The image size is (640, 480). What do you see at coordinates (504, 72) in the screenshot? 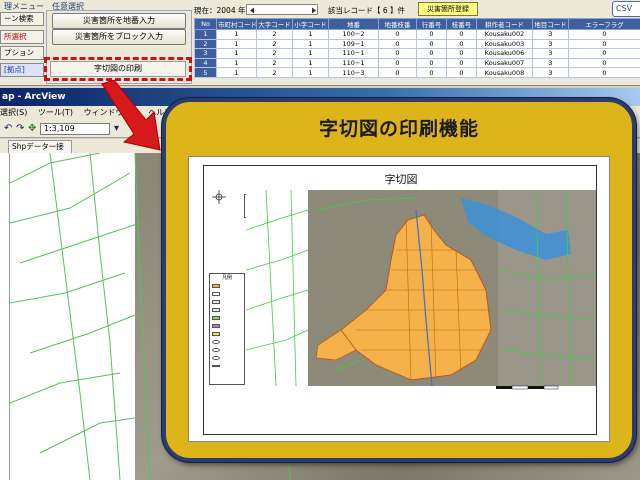
I see `table-cell: Kousaku008` at bounding box center [504, 72].